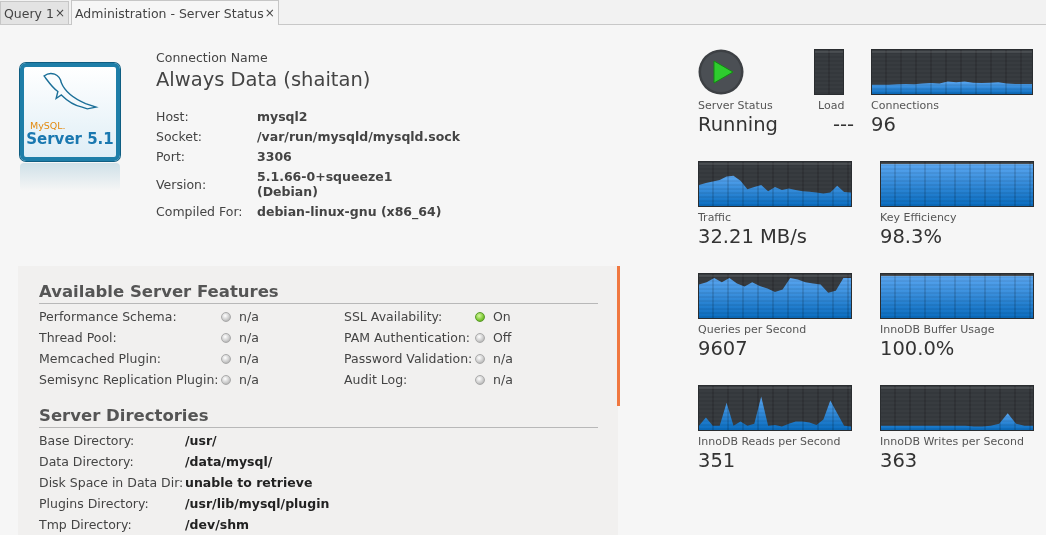 Image resolution: width=1046 pixels, height=535 pixels. What do you see at coordinates (753, 329) in the screenshot?
I see `tile-label: Queries per Second` at bounding box center [753, 329].